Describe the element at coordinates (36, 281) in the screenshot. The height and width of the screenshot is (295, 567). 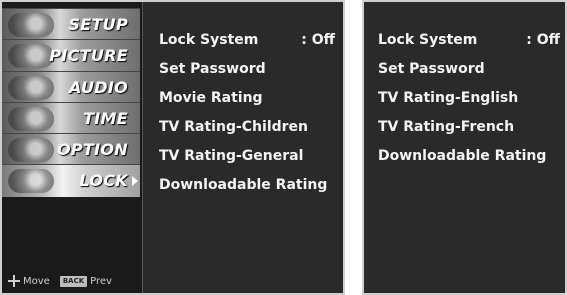
I see `move-hint-label: Move` at that location.